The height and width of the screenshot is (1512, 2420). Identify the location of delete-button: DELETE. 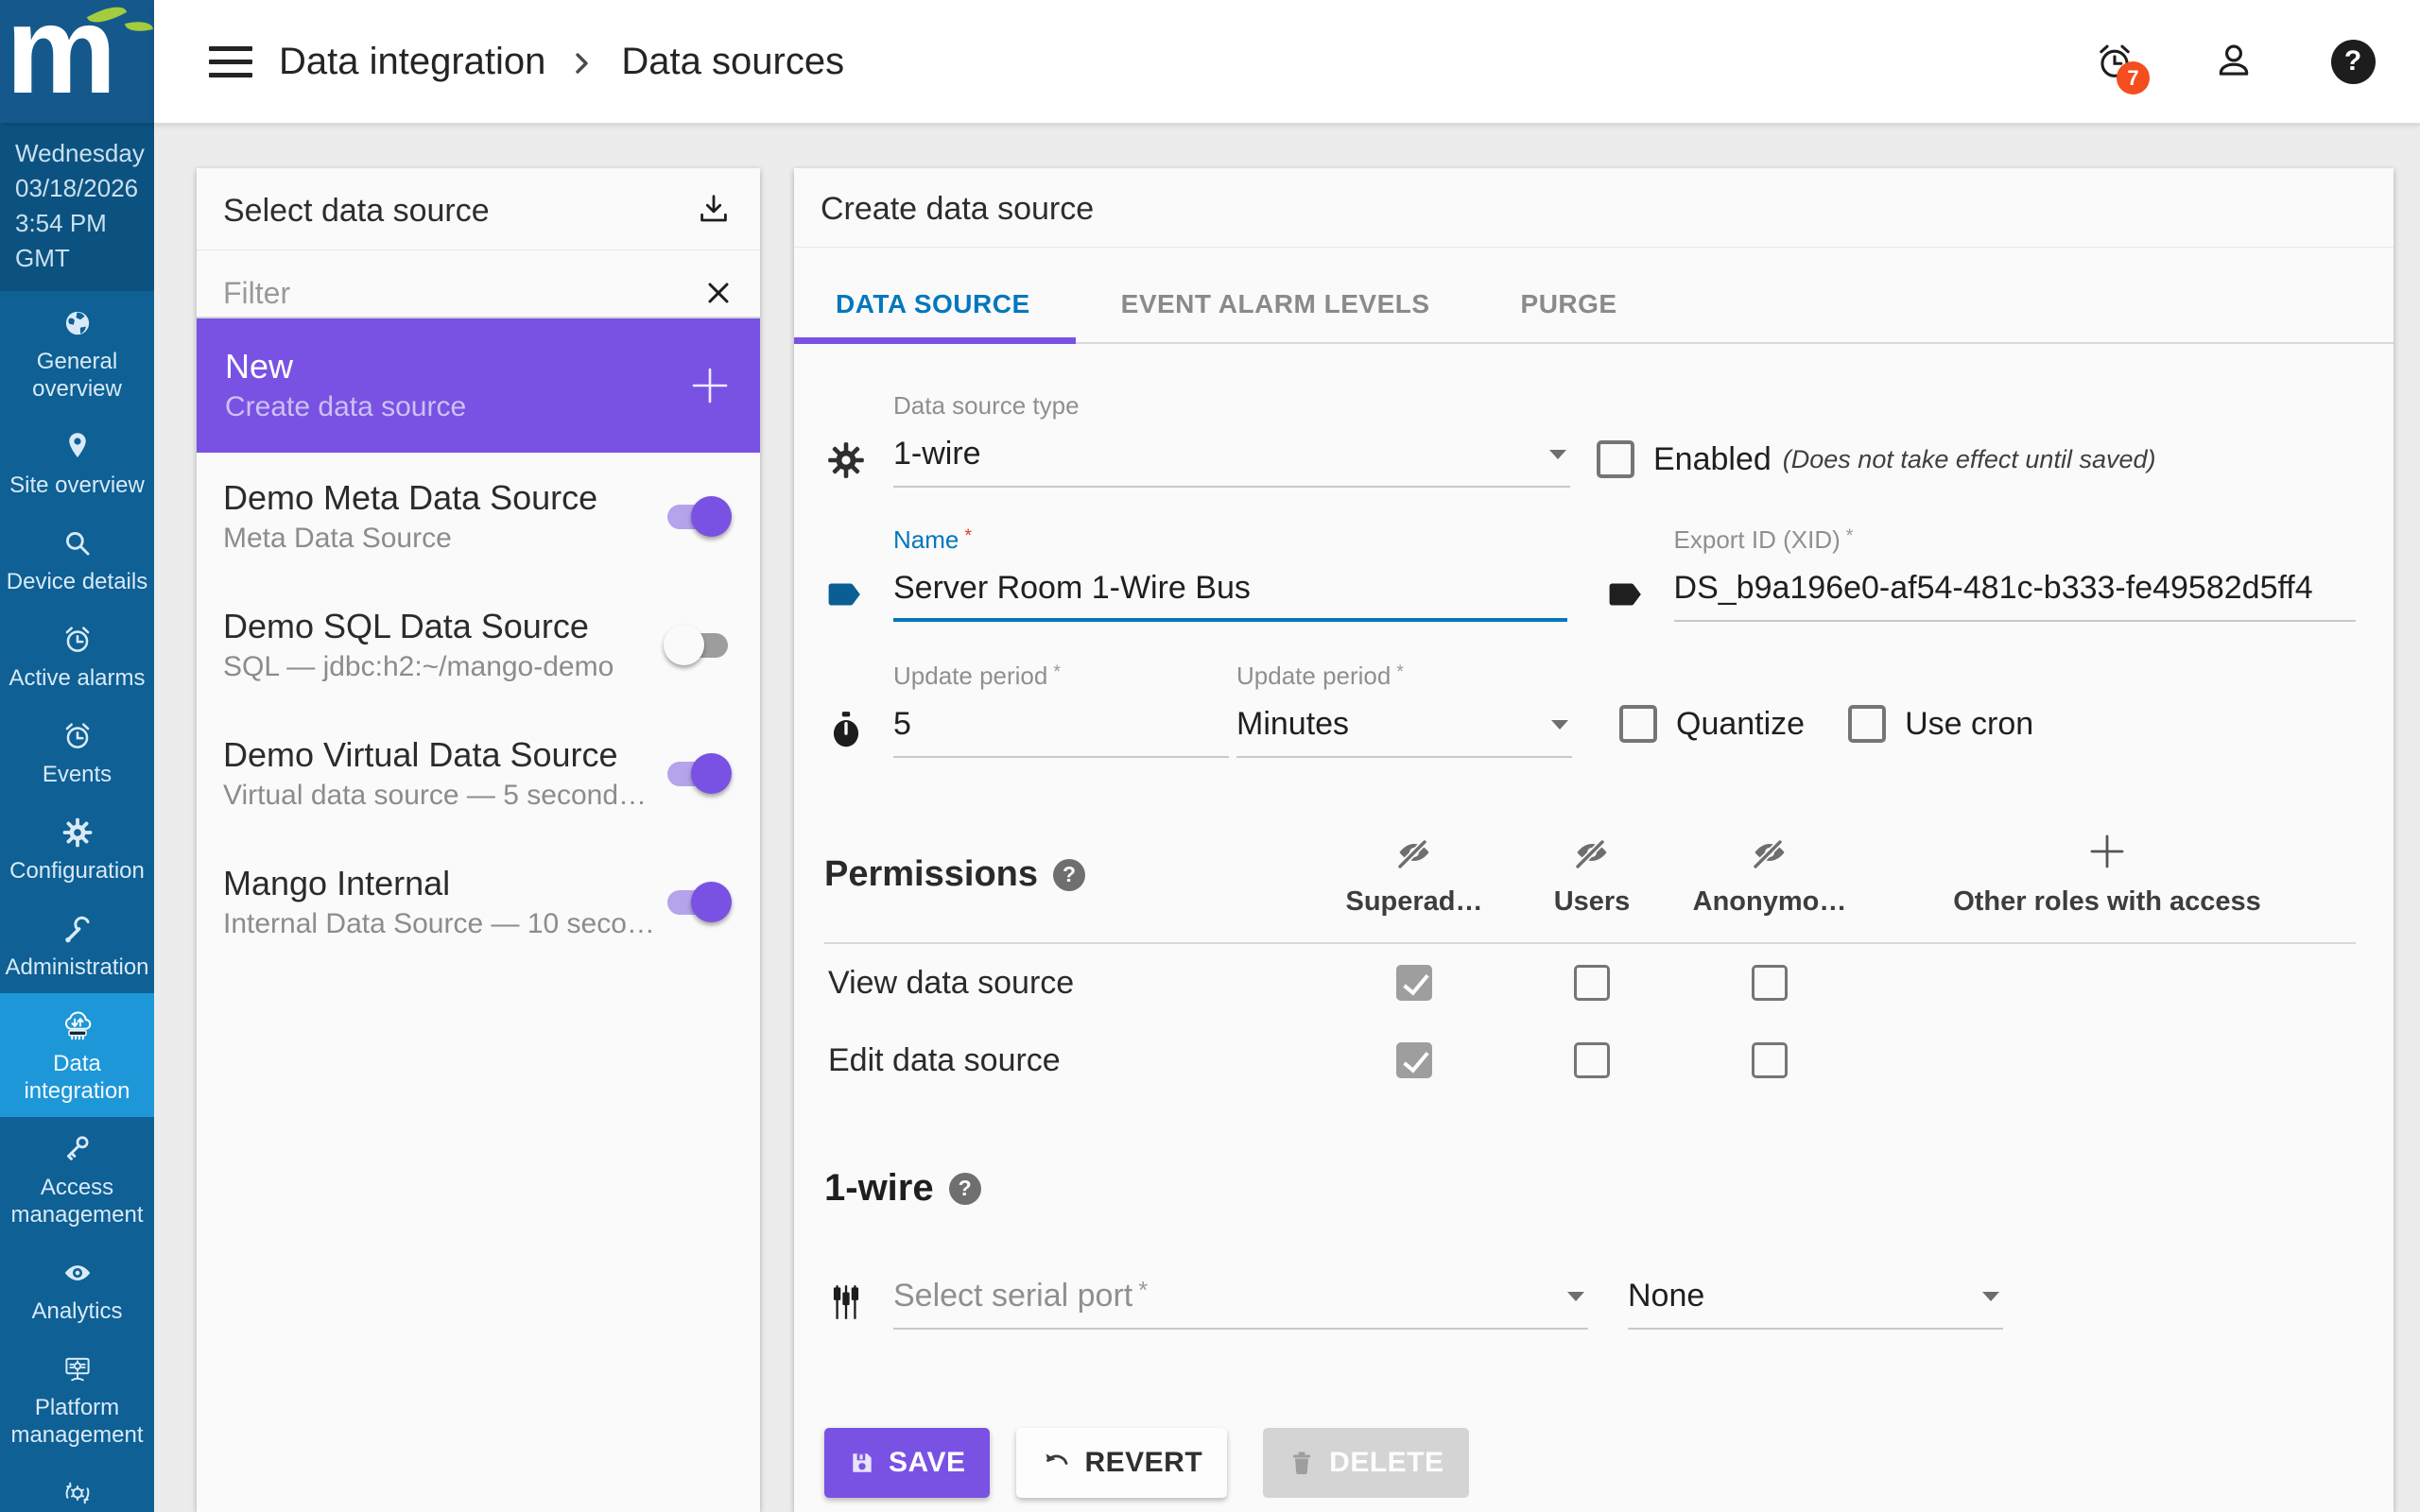
(1366, 1463).